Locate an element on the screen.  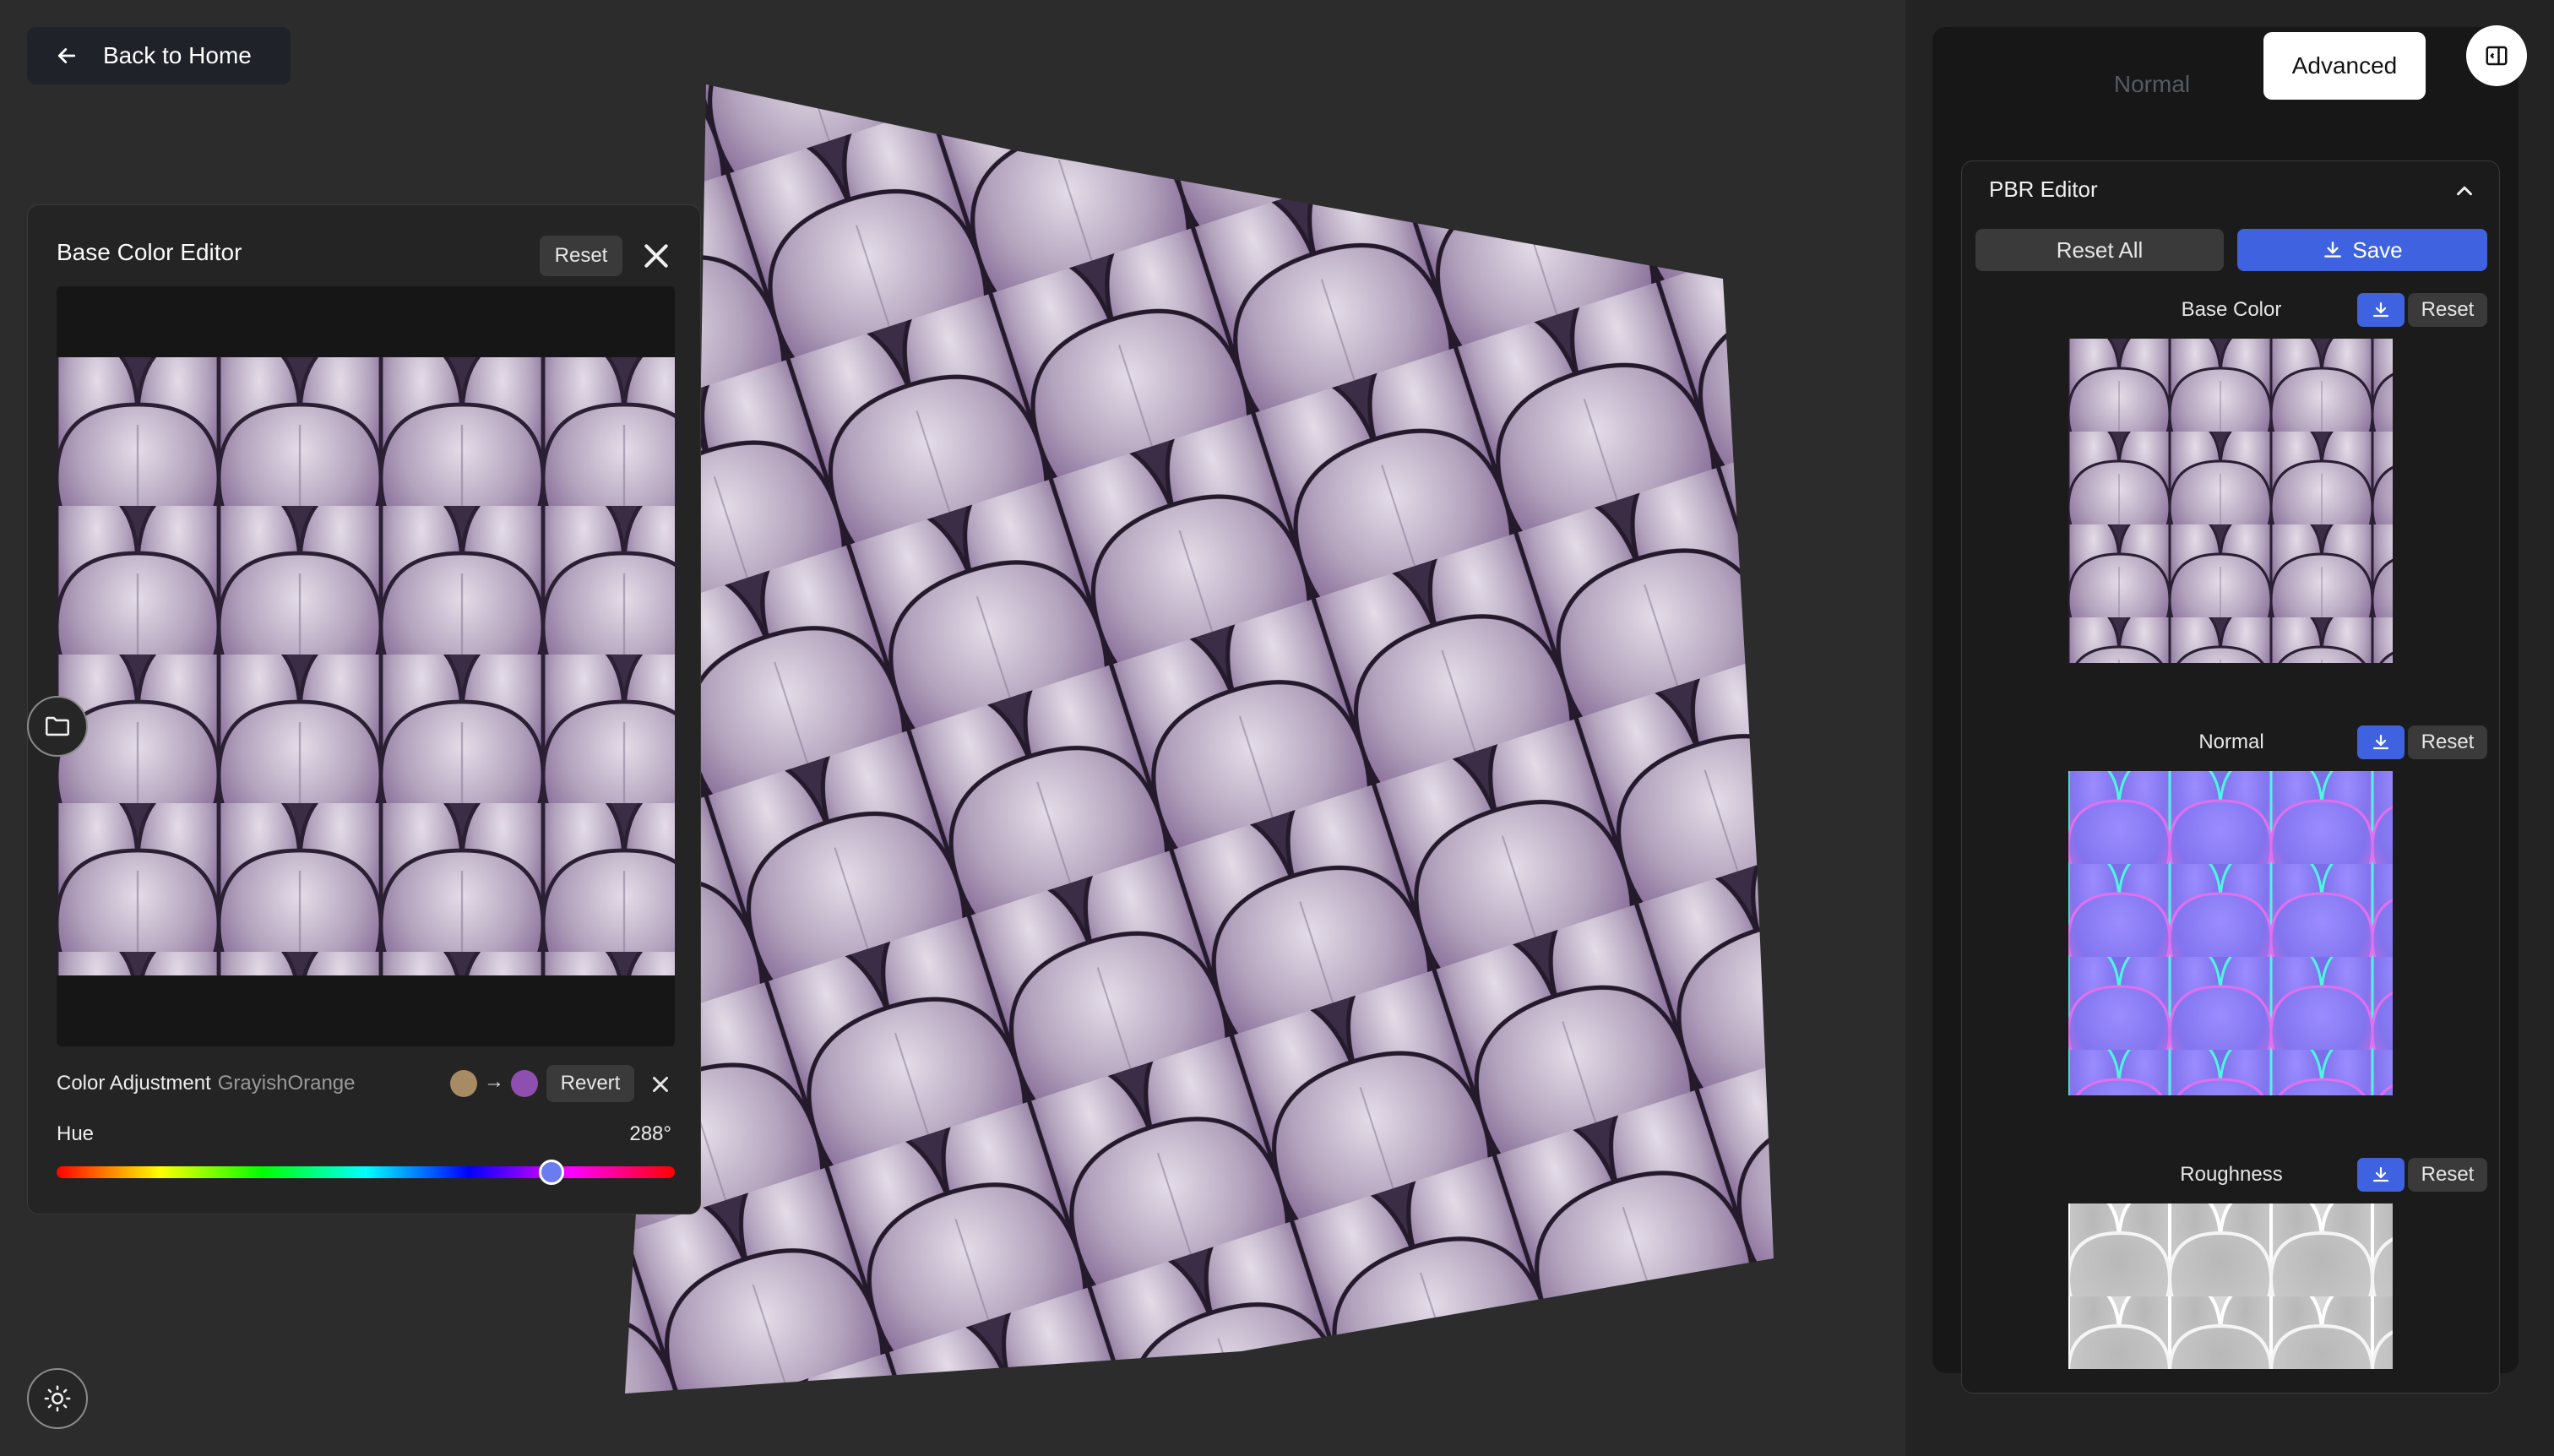
pbr-editor-title: PBR Editor is located at coordinates (2043, 189).